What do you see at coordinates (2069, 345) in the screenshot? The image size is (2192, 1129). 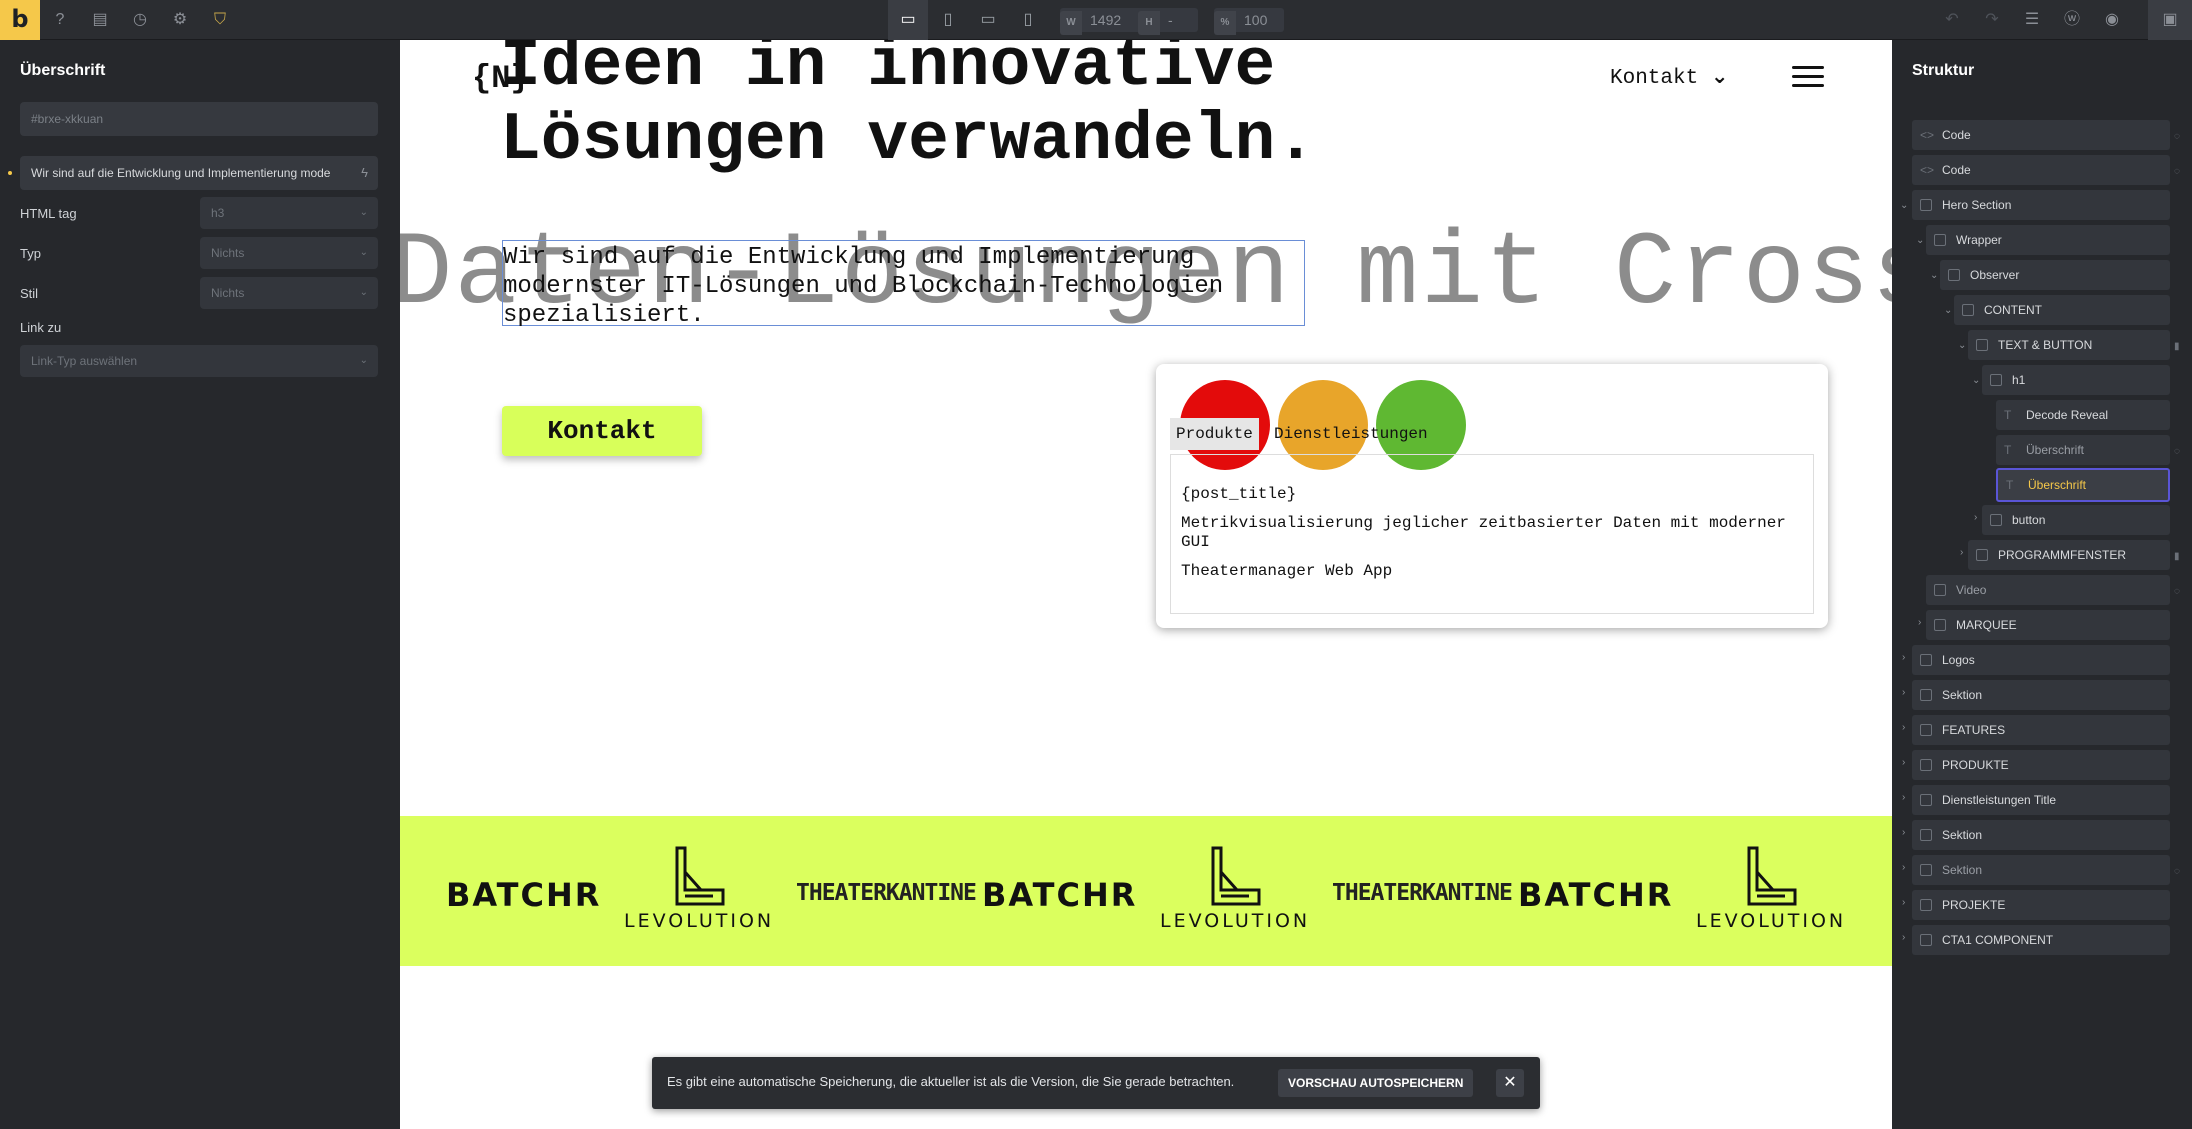 I see `tree-item-text-button: TEXT & BUTTON` at bounding box center [2069, 345].